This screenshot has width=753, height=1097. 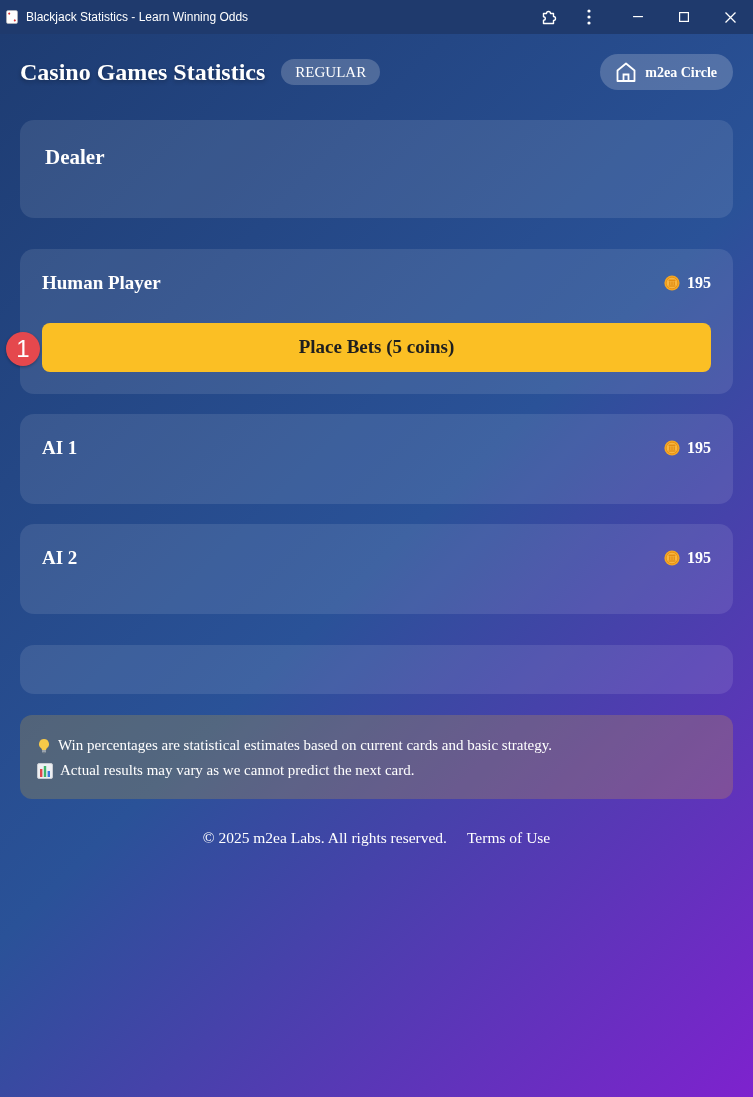 What do you see at coordinates (508, 838) in the screenshot?
I see `terms-link: Terms of Use` at bounding box center [508, 838].